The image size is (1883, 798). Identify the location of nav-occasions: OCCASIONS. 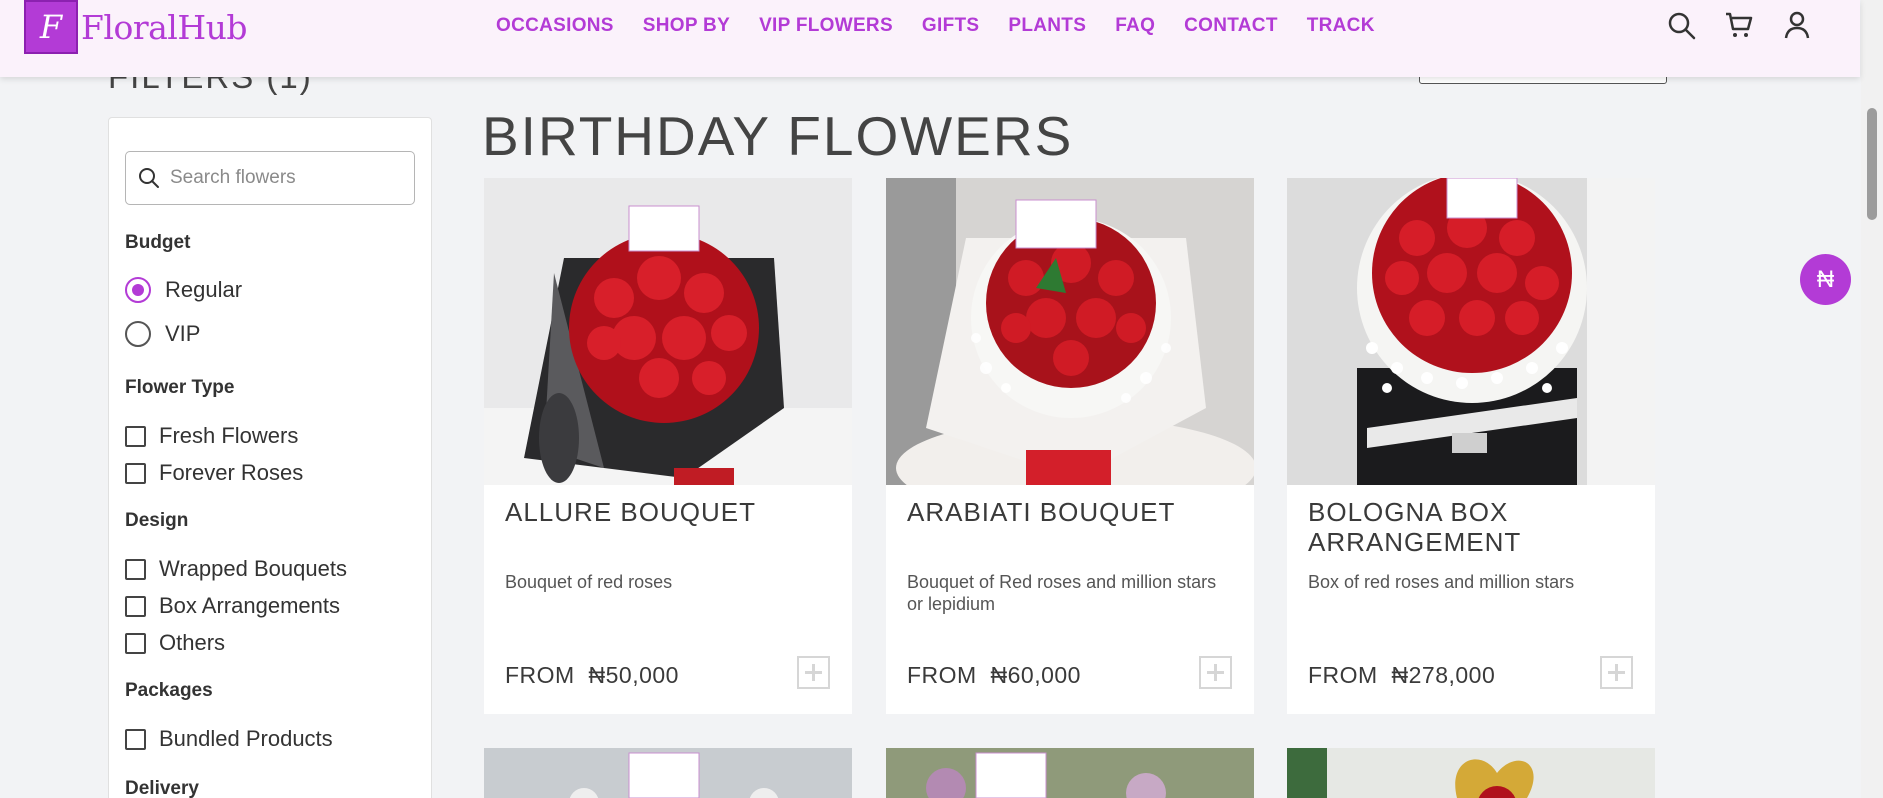
(555, 26).